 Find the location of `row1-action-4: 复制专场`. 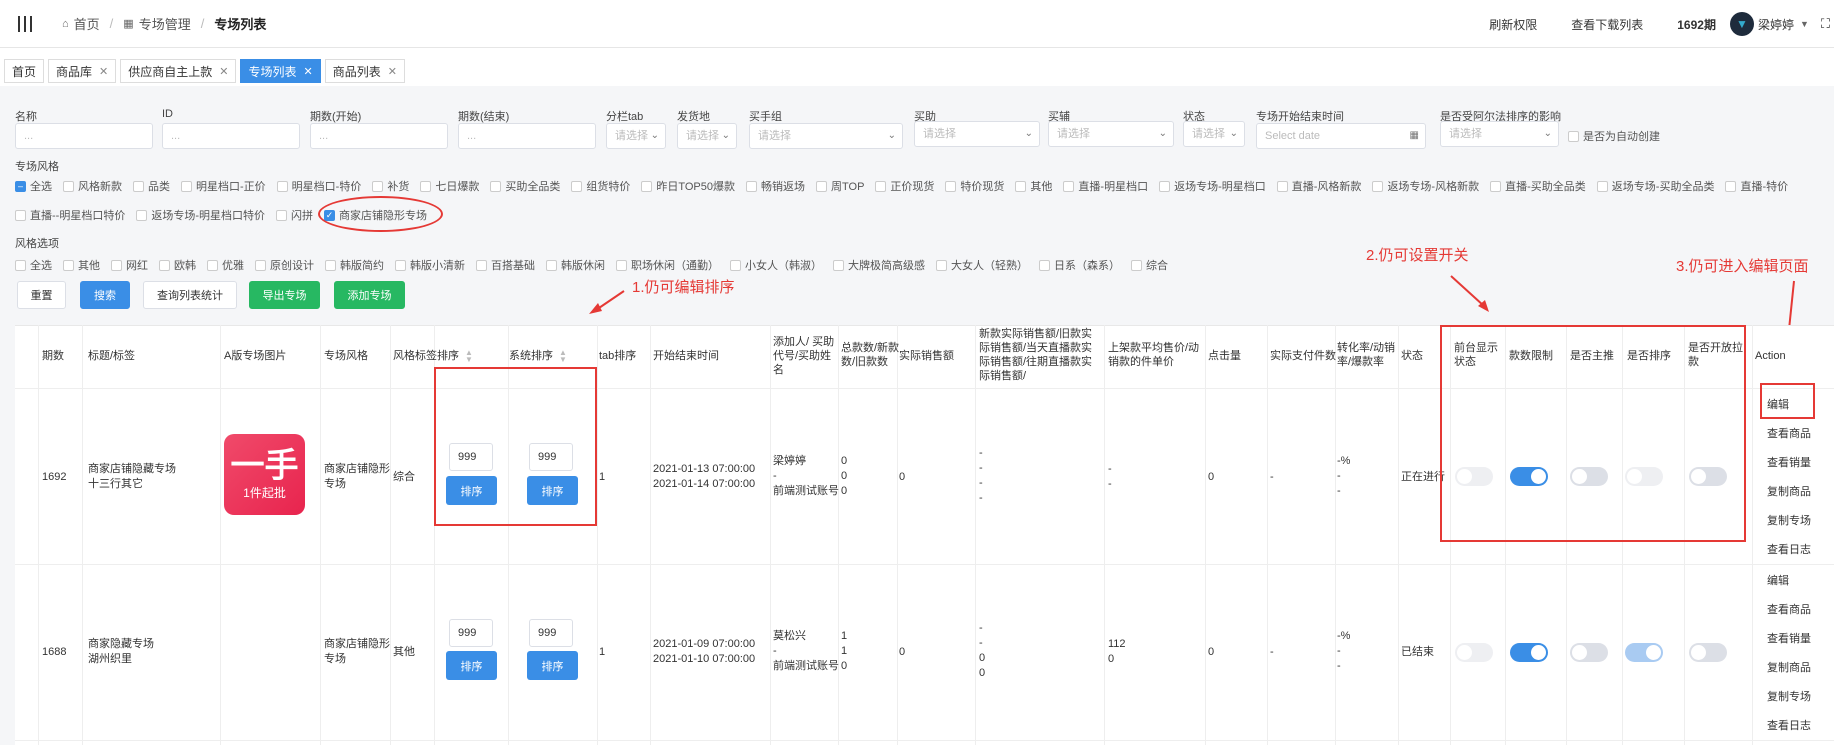

row1-action-4: 复制专场 is located at coordinates (1789, 520).